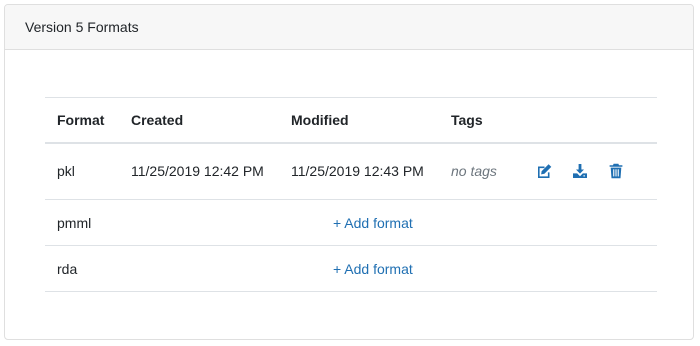 The height and width of the screenshot is (346, 700). I want to click on table-header: Format Created Modified Tags, so click(351, 120).